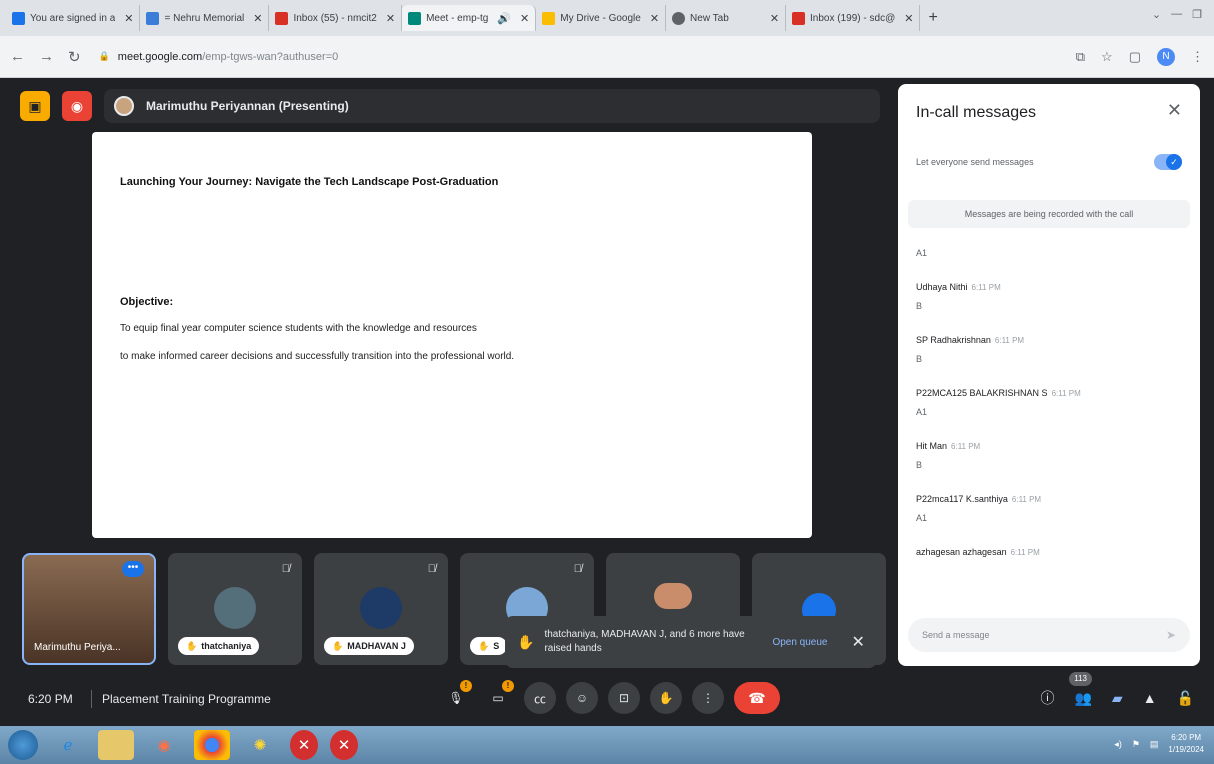  I want to click on send-messages-toggle: ✓, so click(1168, 162).